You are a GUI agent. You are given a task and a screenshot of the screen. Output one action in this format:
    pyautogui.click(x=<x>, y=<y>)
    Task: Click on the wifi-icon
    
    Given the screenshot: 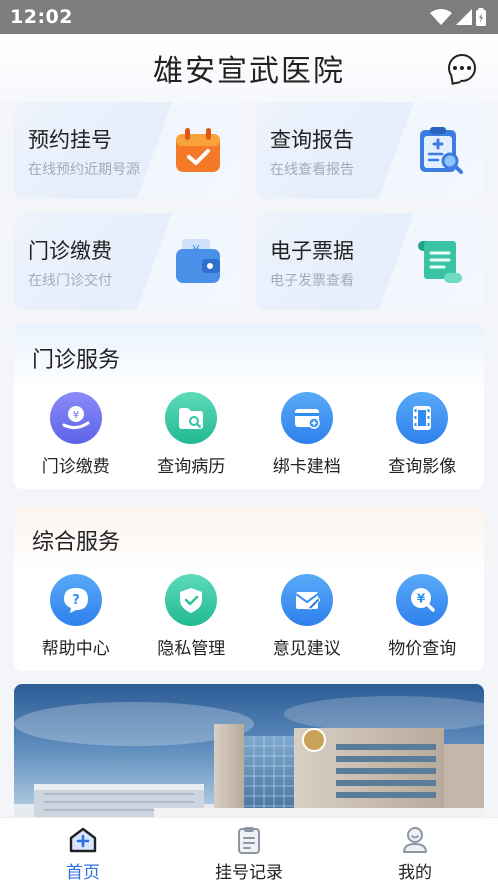 What is the action you would take?
    pyautogui.click(x=441, y=17)
    